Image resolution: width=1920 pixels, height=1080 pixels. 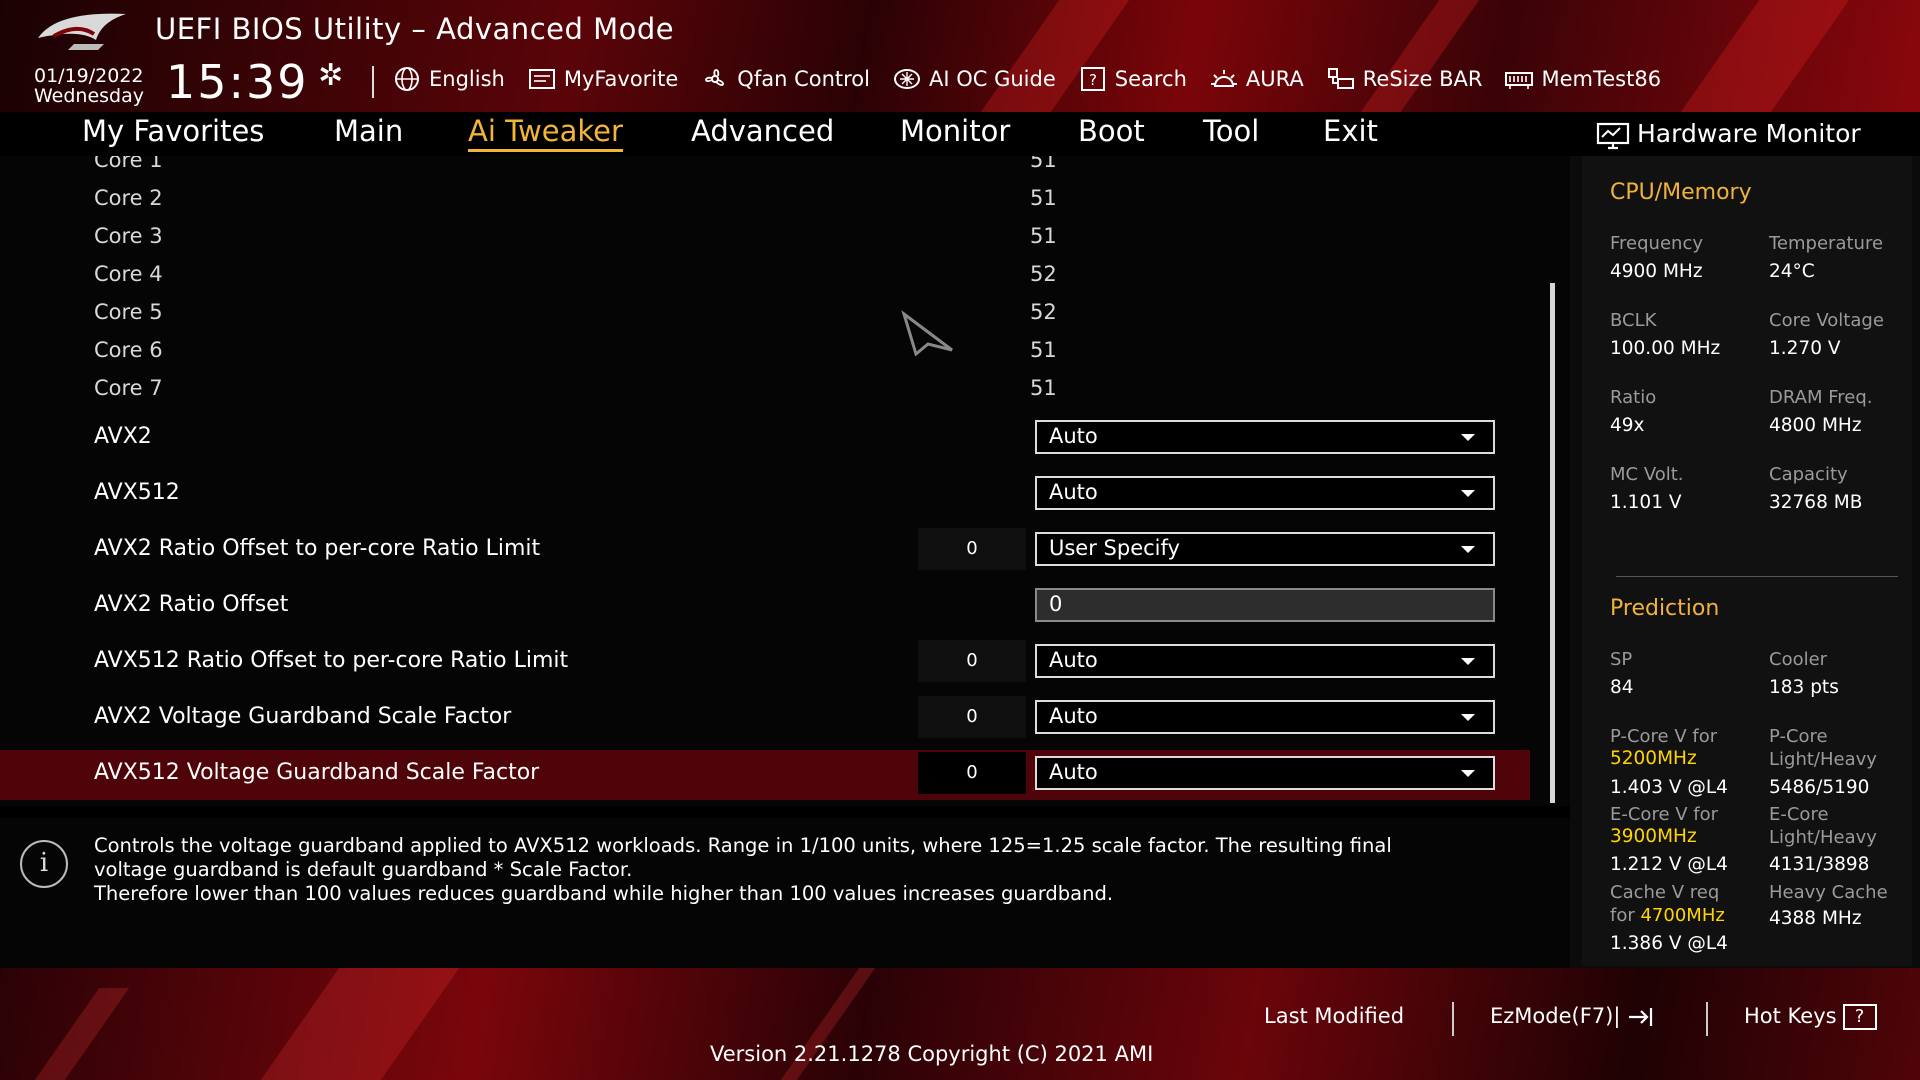 What do you see at coordinates (765, 607) in the screenshot?
I see `setting-row-avx2-ratio-offset: AVX2 Ratio Offset 0` at bounding box center [765, 607].